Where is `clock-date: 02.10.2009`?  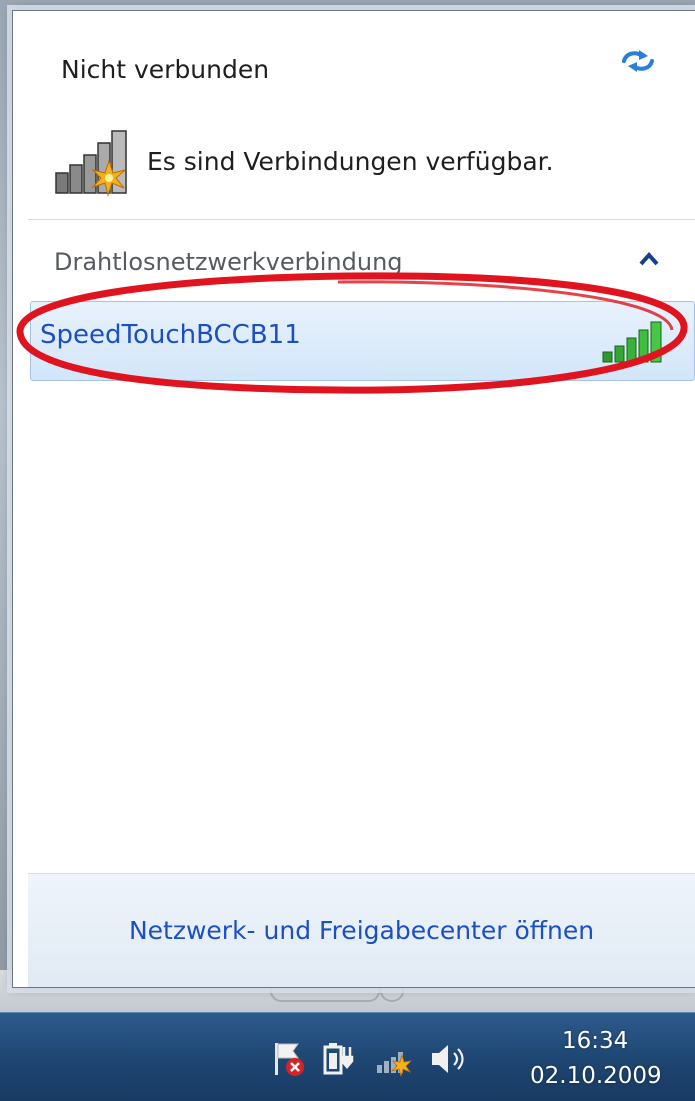
clock-date: 02.10.2009 is located at coordinates (596, 1076).